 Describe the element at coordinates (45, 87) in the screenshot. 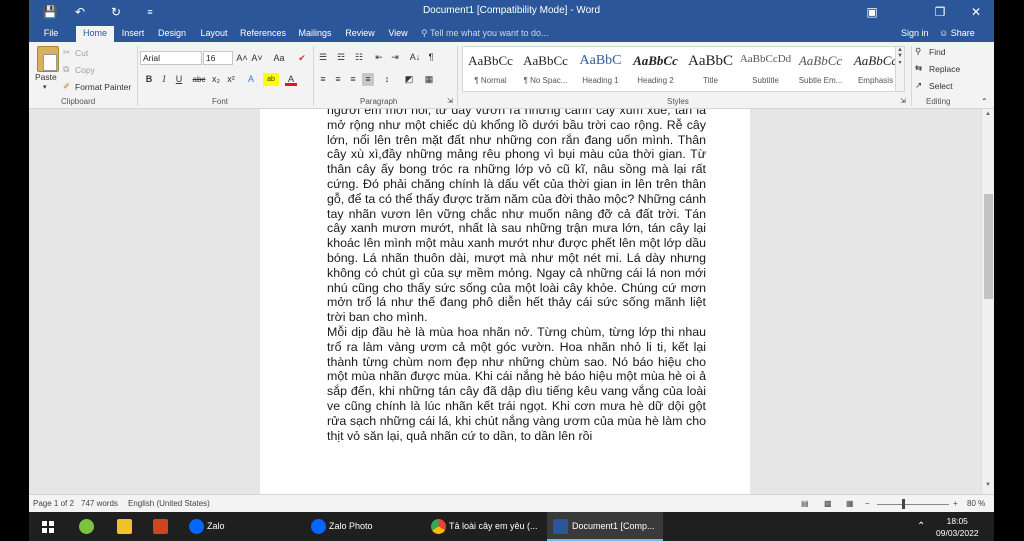

I see `paste-dropdown-icon: ▾` at that location.